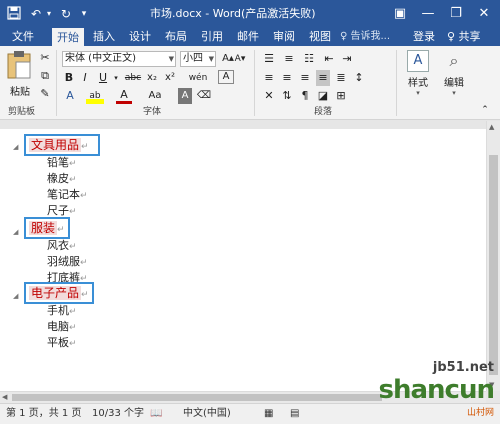  Describe the element at coordinates (58, 210) in the screenshot. I see `item-text: 尺子` at that location.